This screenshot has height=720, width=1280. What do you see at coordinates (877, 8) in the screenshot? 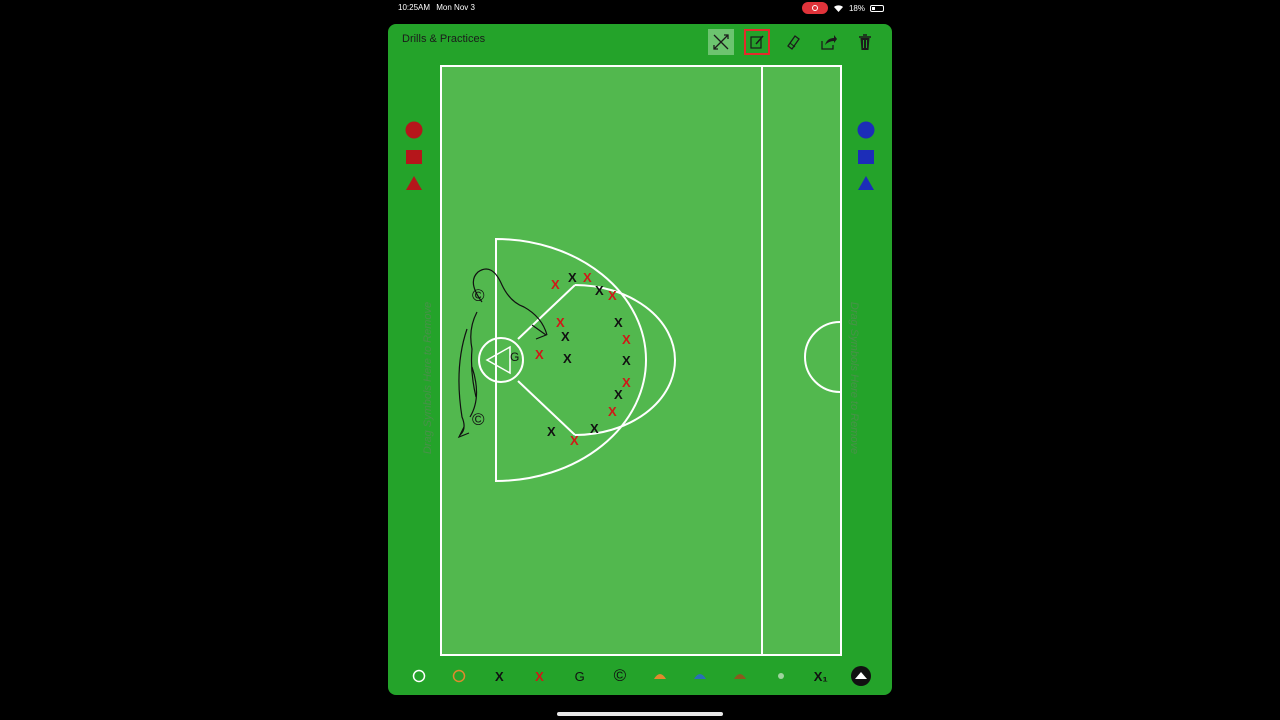
I see `battery-icon` at bounding box center [877, 8].